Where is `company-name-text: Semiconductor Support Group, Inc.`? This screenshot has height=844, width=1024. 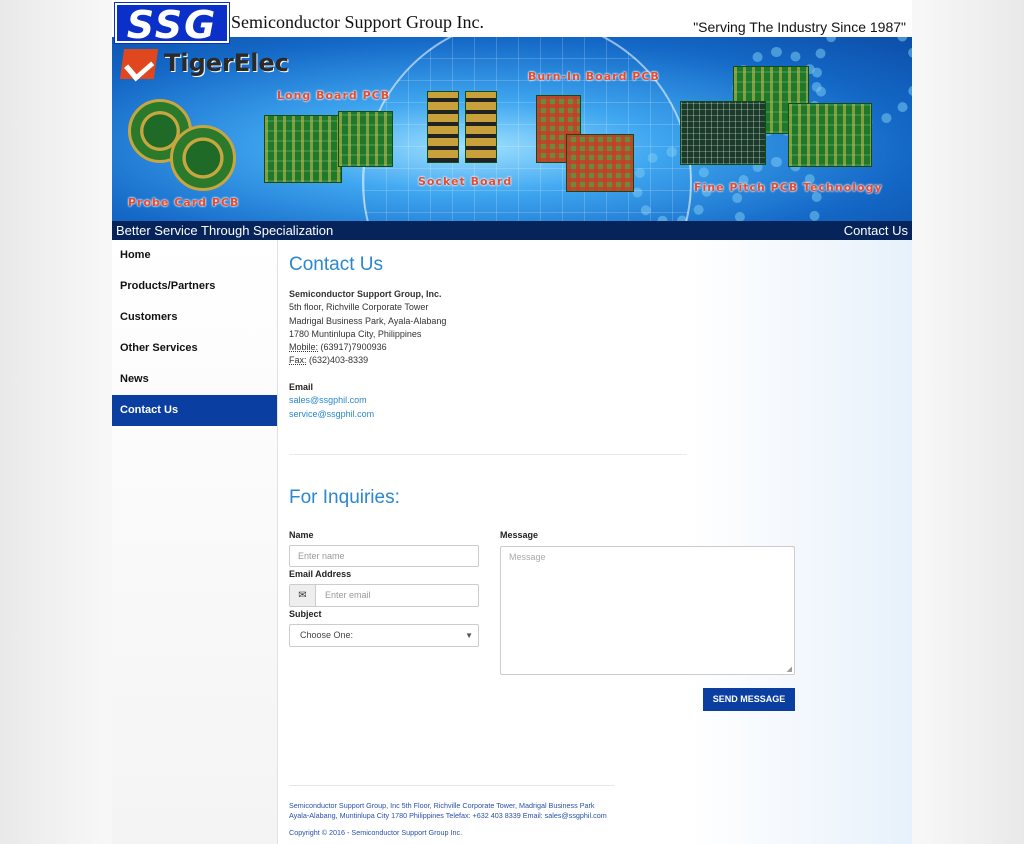
company-name-text: Semiconductor Support Group, Inc. is located at coordinates (365, 294).